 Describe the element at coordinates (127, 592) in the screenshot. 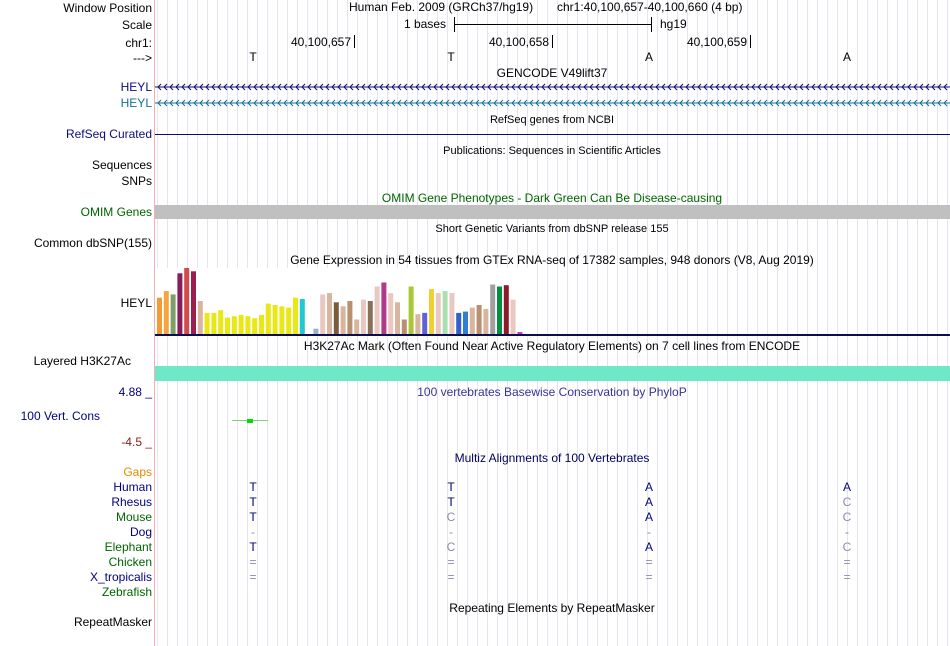

I see `species-label-zebrafish: Zebrafish` at that location.